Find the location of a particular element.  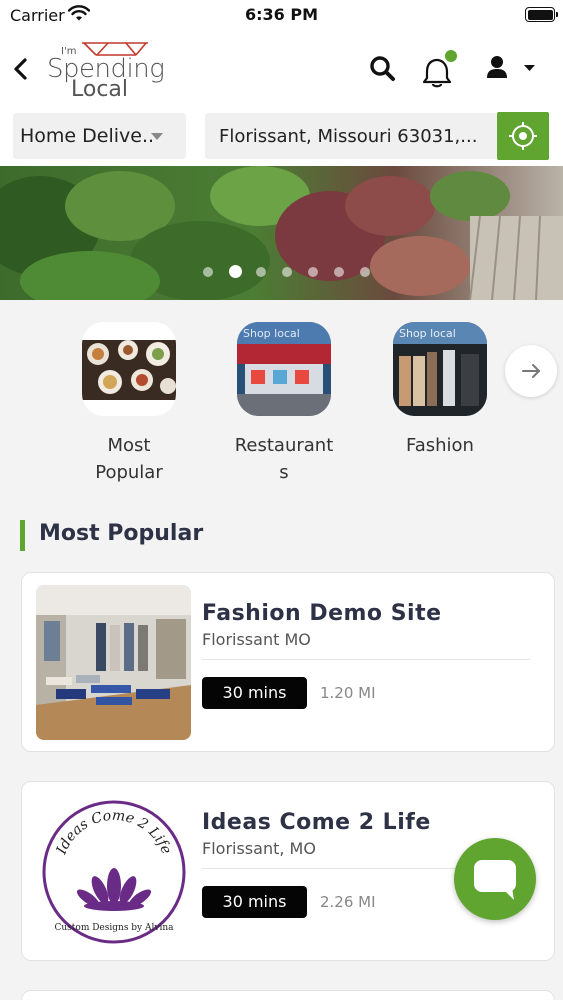

banner-dot-active is located at coordinates (235, 271).